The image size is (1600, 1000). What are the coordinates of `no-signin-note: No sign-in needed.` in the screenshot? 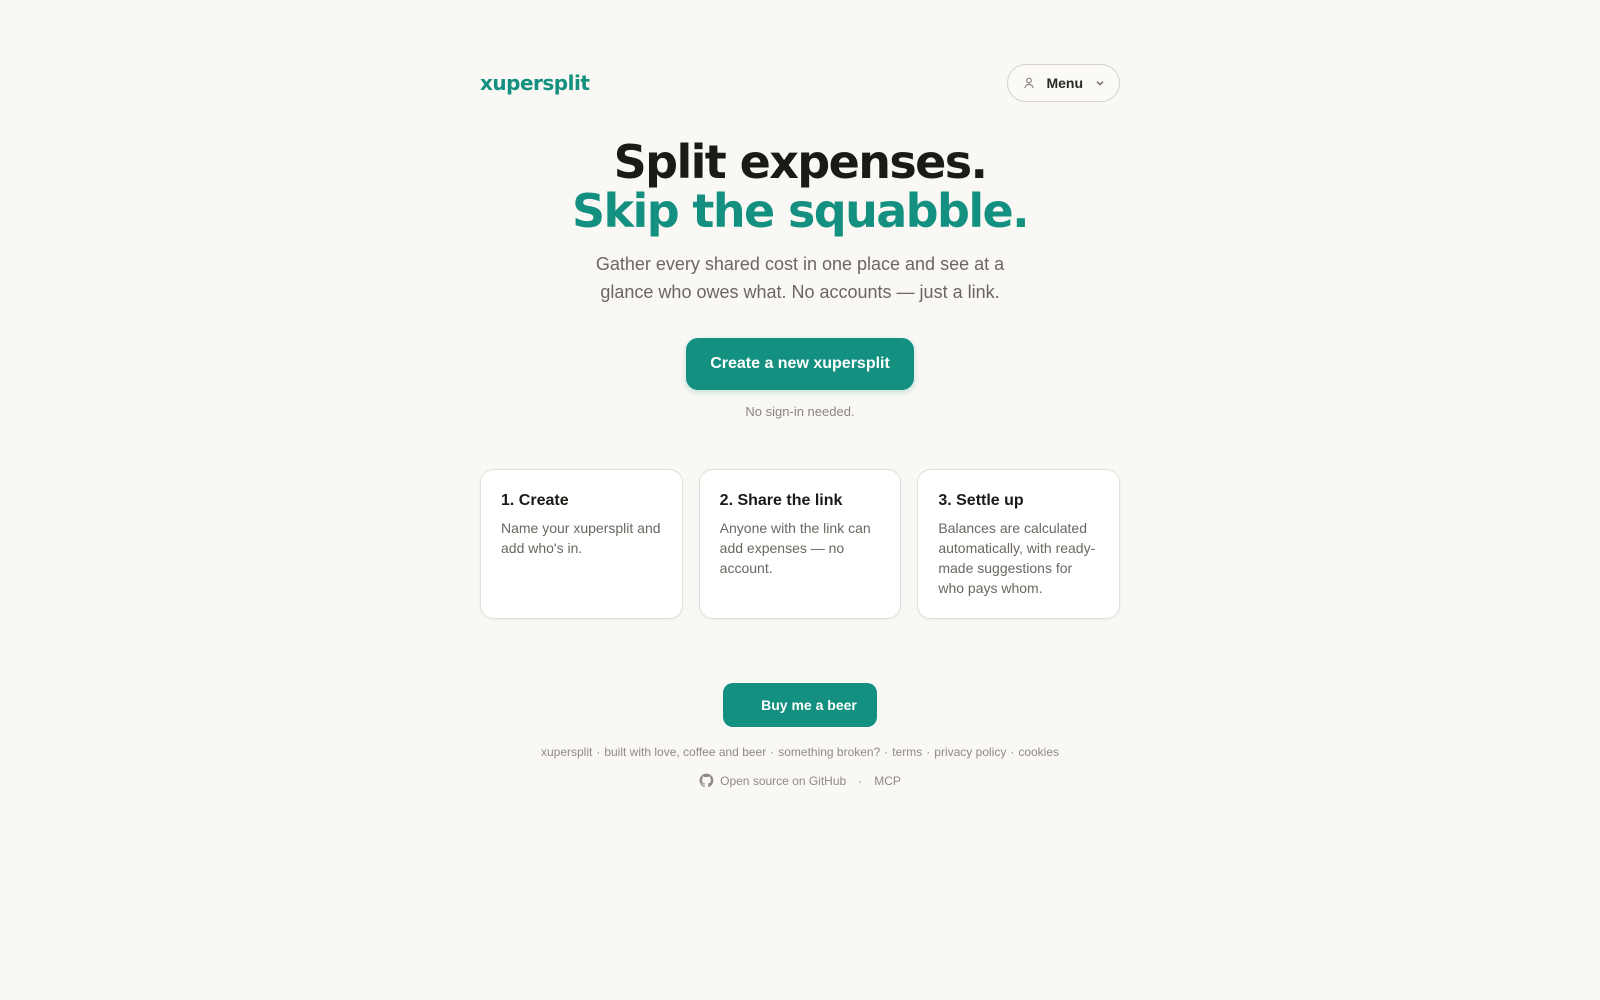 It's located at (800, 411).